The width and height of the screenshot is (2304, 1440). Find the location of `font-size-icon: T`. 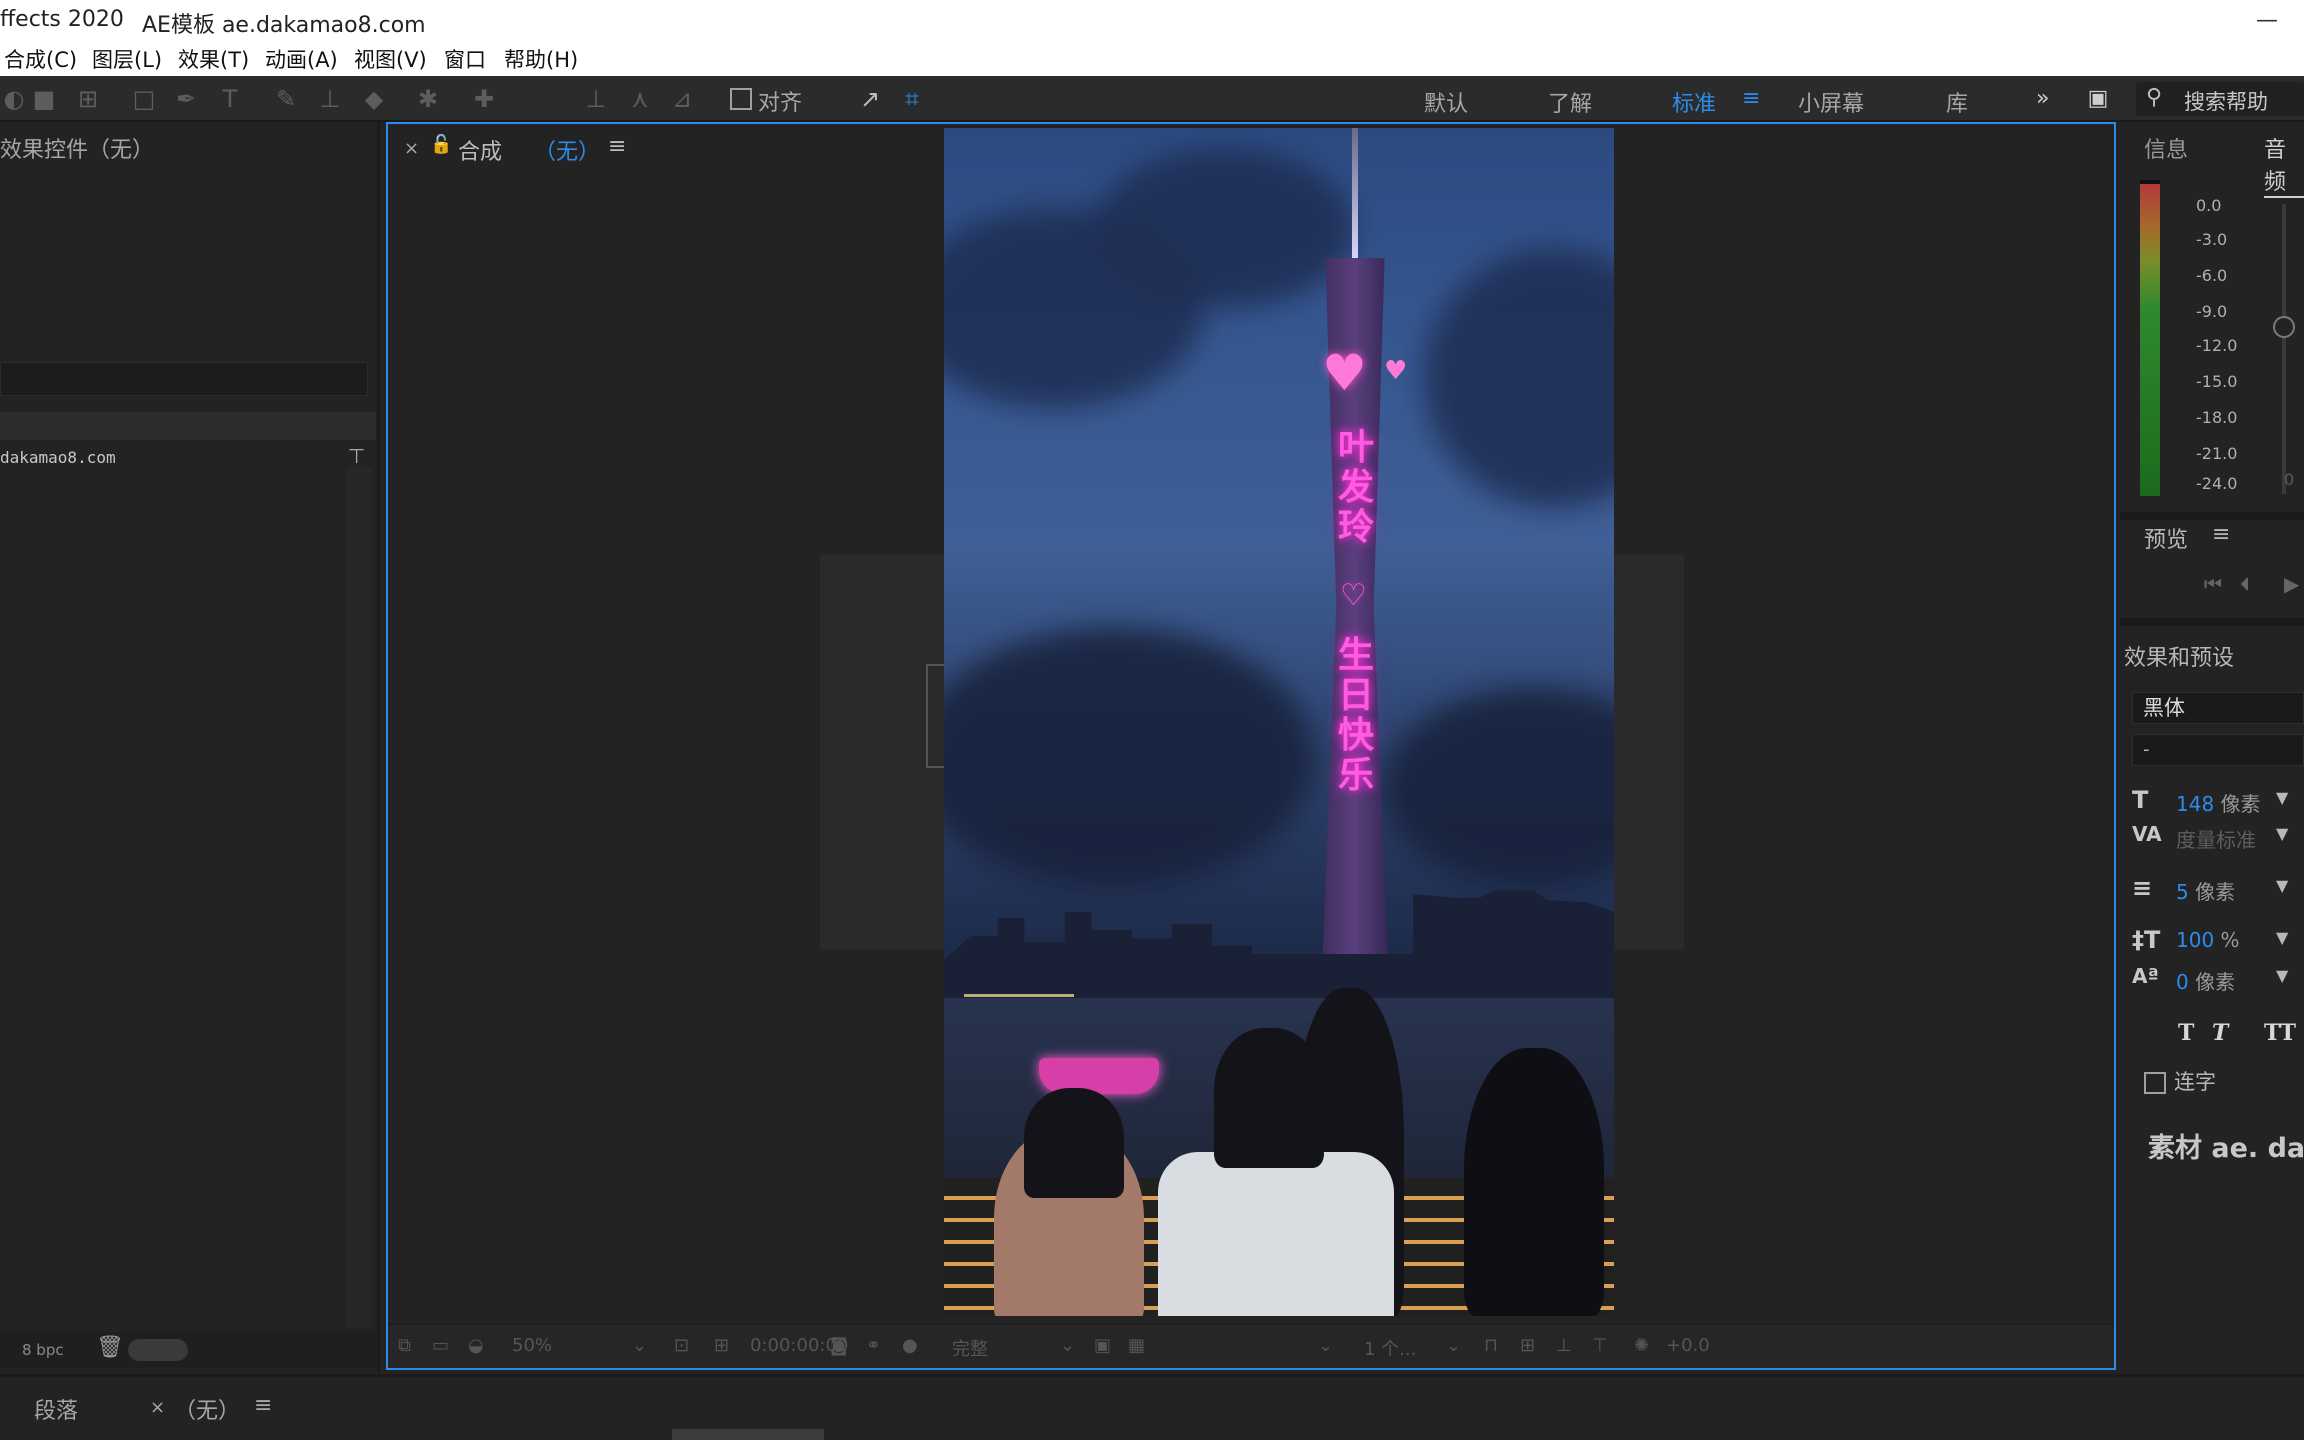

font-size-icon: T is located at coordinates (2140, 800).